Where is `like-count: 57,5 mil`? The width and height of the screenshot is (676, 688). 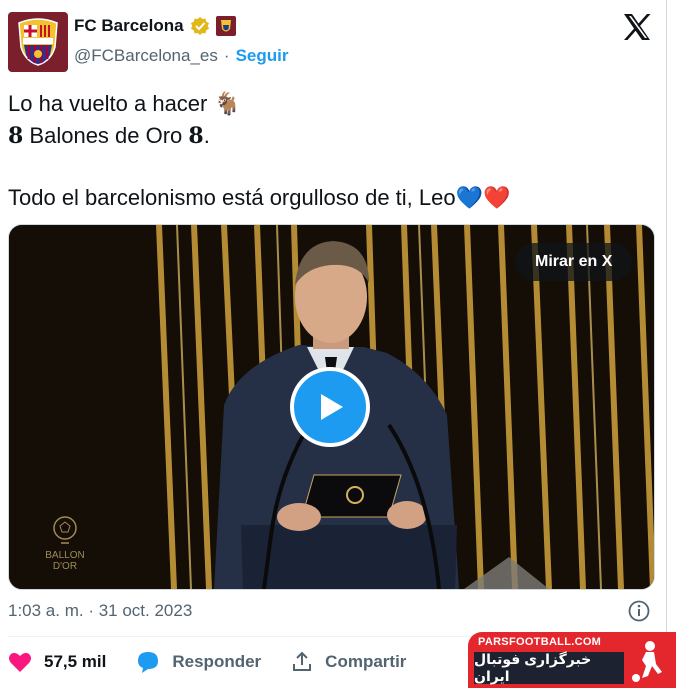
like-count: 57,5 mil is located at coordinates (75, 661).